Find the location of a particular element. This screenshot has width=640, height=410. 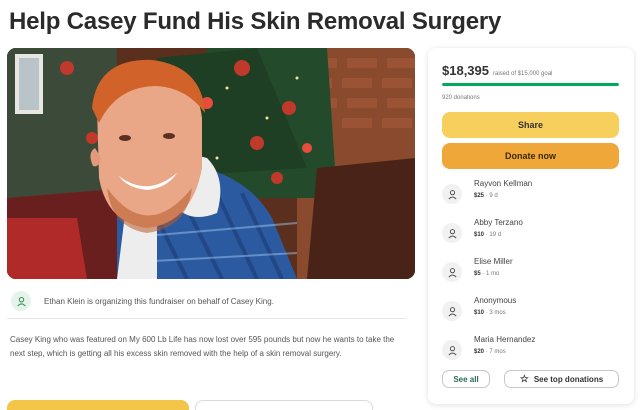

donor-time: 1 mo is located at coordinates (493, 274).